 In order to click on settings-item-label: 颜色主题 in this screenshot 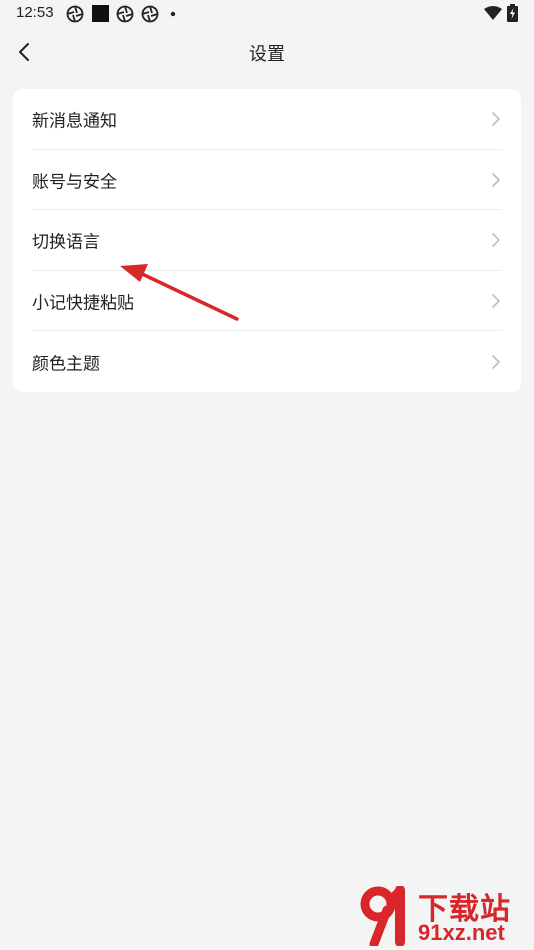, I will do `click(66, 364)`.